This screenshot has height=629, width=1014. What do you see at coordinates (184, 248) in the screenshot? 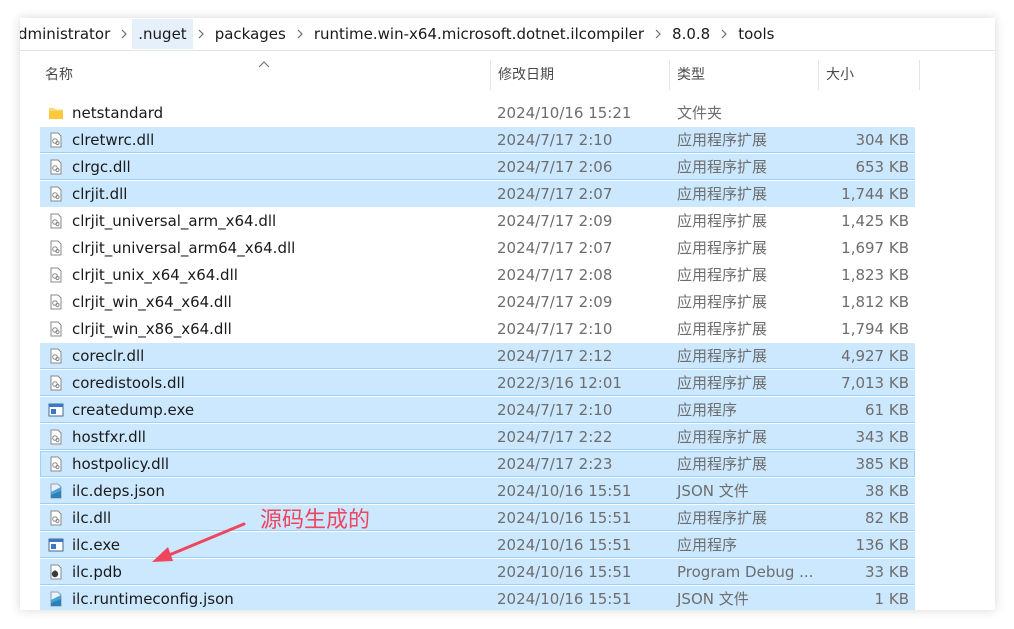
I see `file-name: clrjit_universal_arm64_x64.dll` at bounding box center [184, 248].